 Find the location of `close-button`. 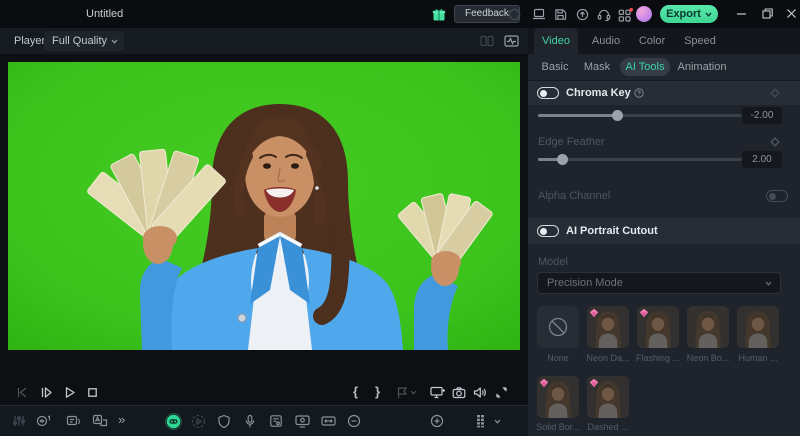

close-button is located at coordinates (791, 13).